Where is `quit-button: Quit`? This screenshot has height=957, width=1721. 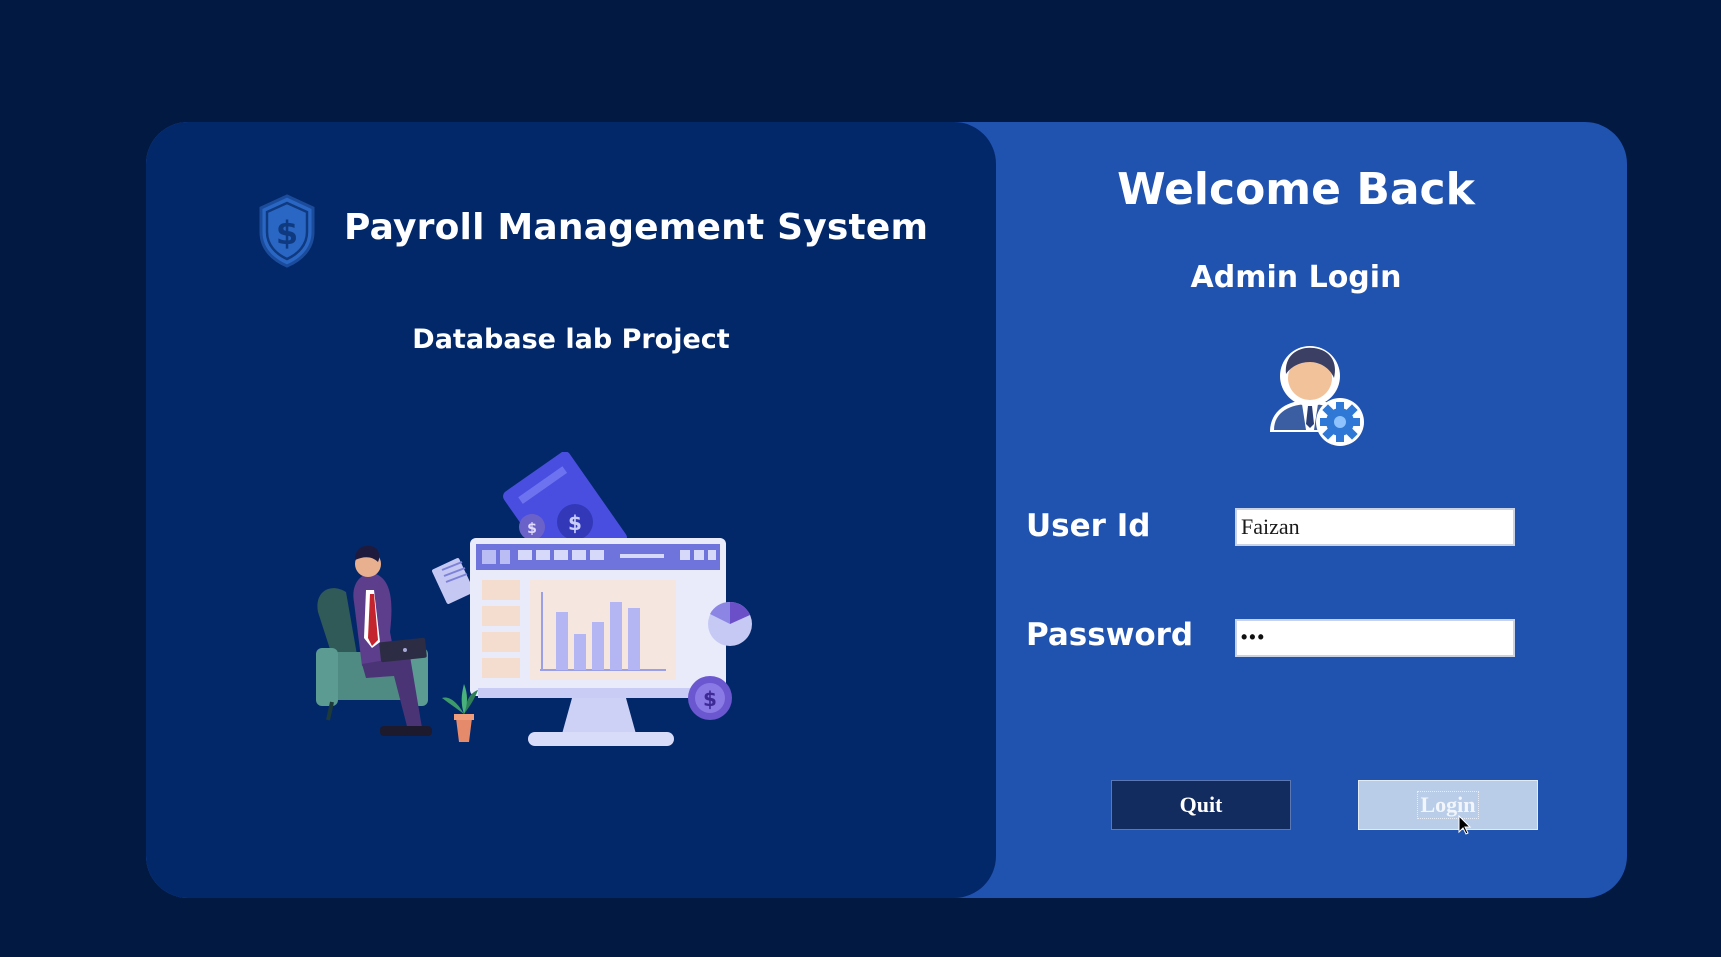
quit-button: Quit is located at coordinates (1201, 805).